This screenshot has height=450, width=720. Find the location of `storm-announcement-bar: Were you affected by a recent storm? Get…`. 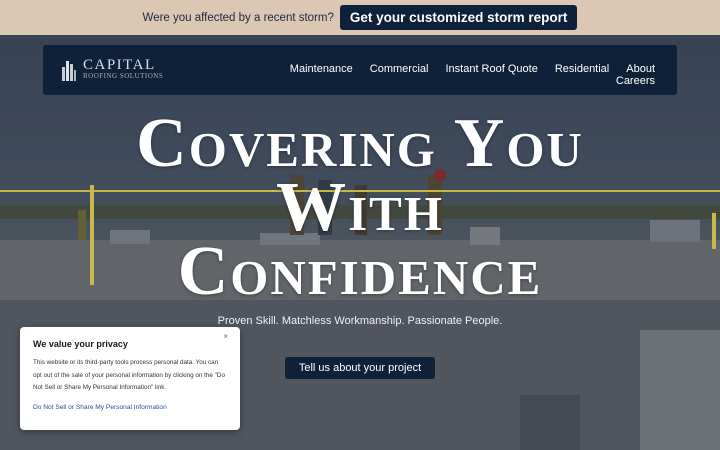

storm-announcement-bar: Were you affected by a recent storm? Get… is located at coordinates (360, 17).